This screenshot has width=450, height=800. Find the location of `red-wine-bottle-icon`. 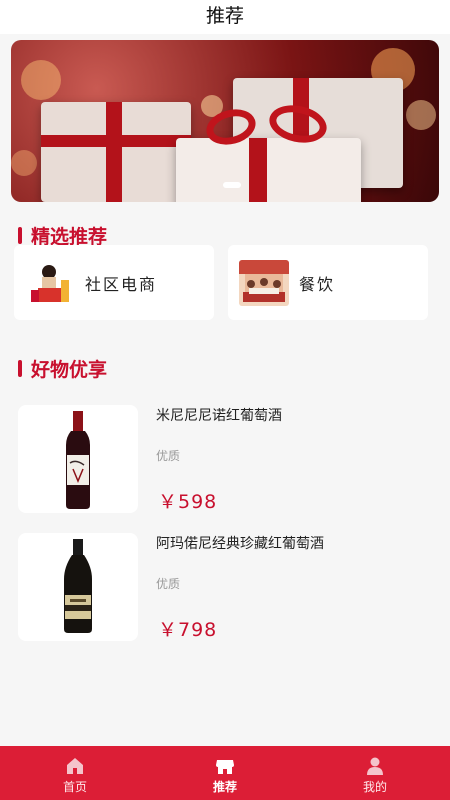

red-wine-bottle-icon is located at coordinates (78, 459).